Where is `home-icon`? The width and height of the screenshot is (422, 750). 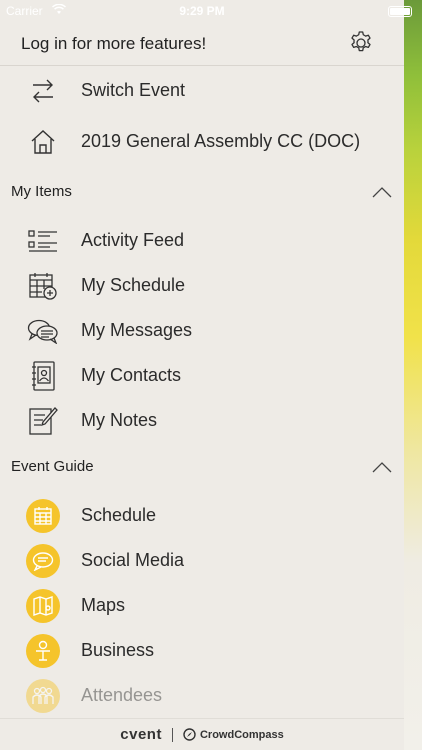 home-icon is located at coordinates (43, 142).